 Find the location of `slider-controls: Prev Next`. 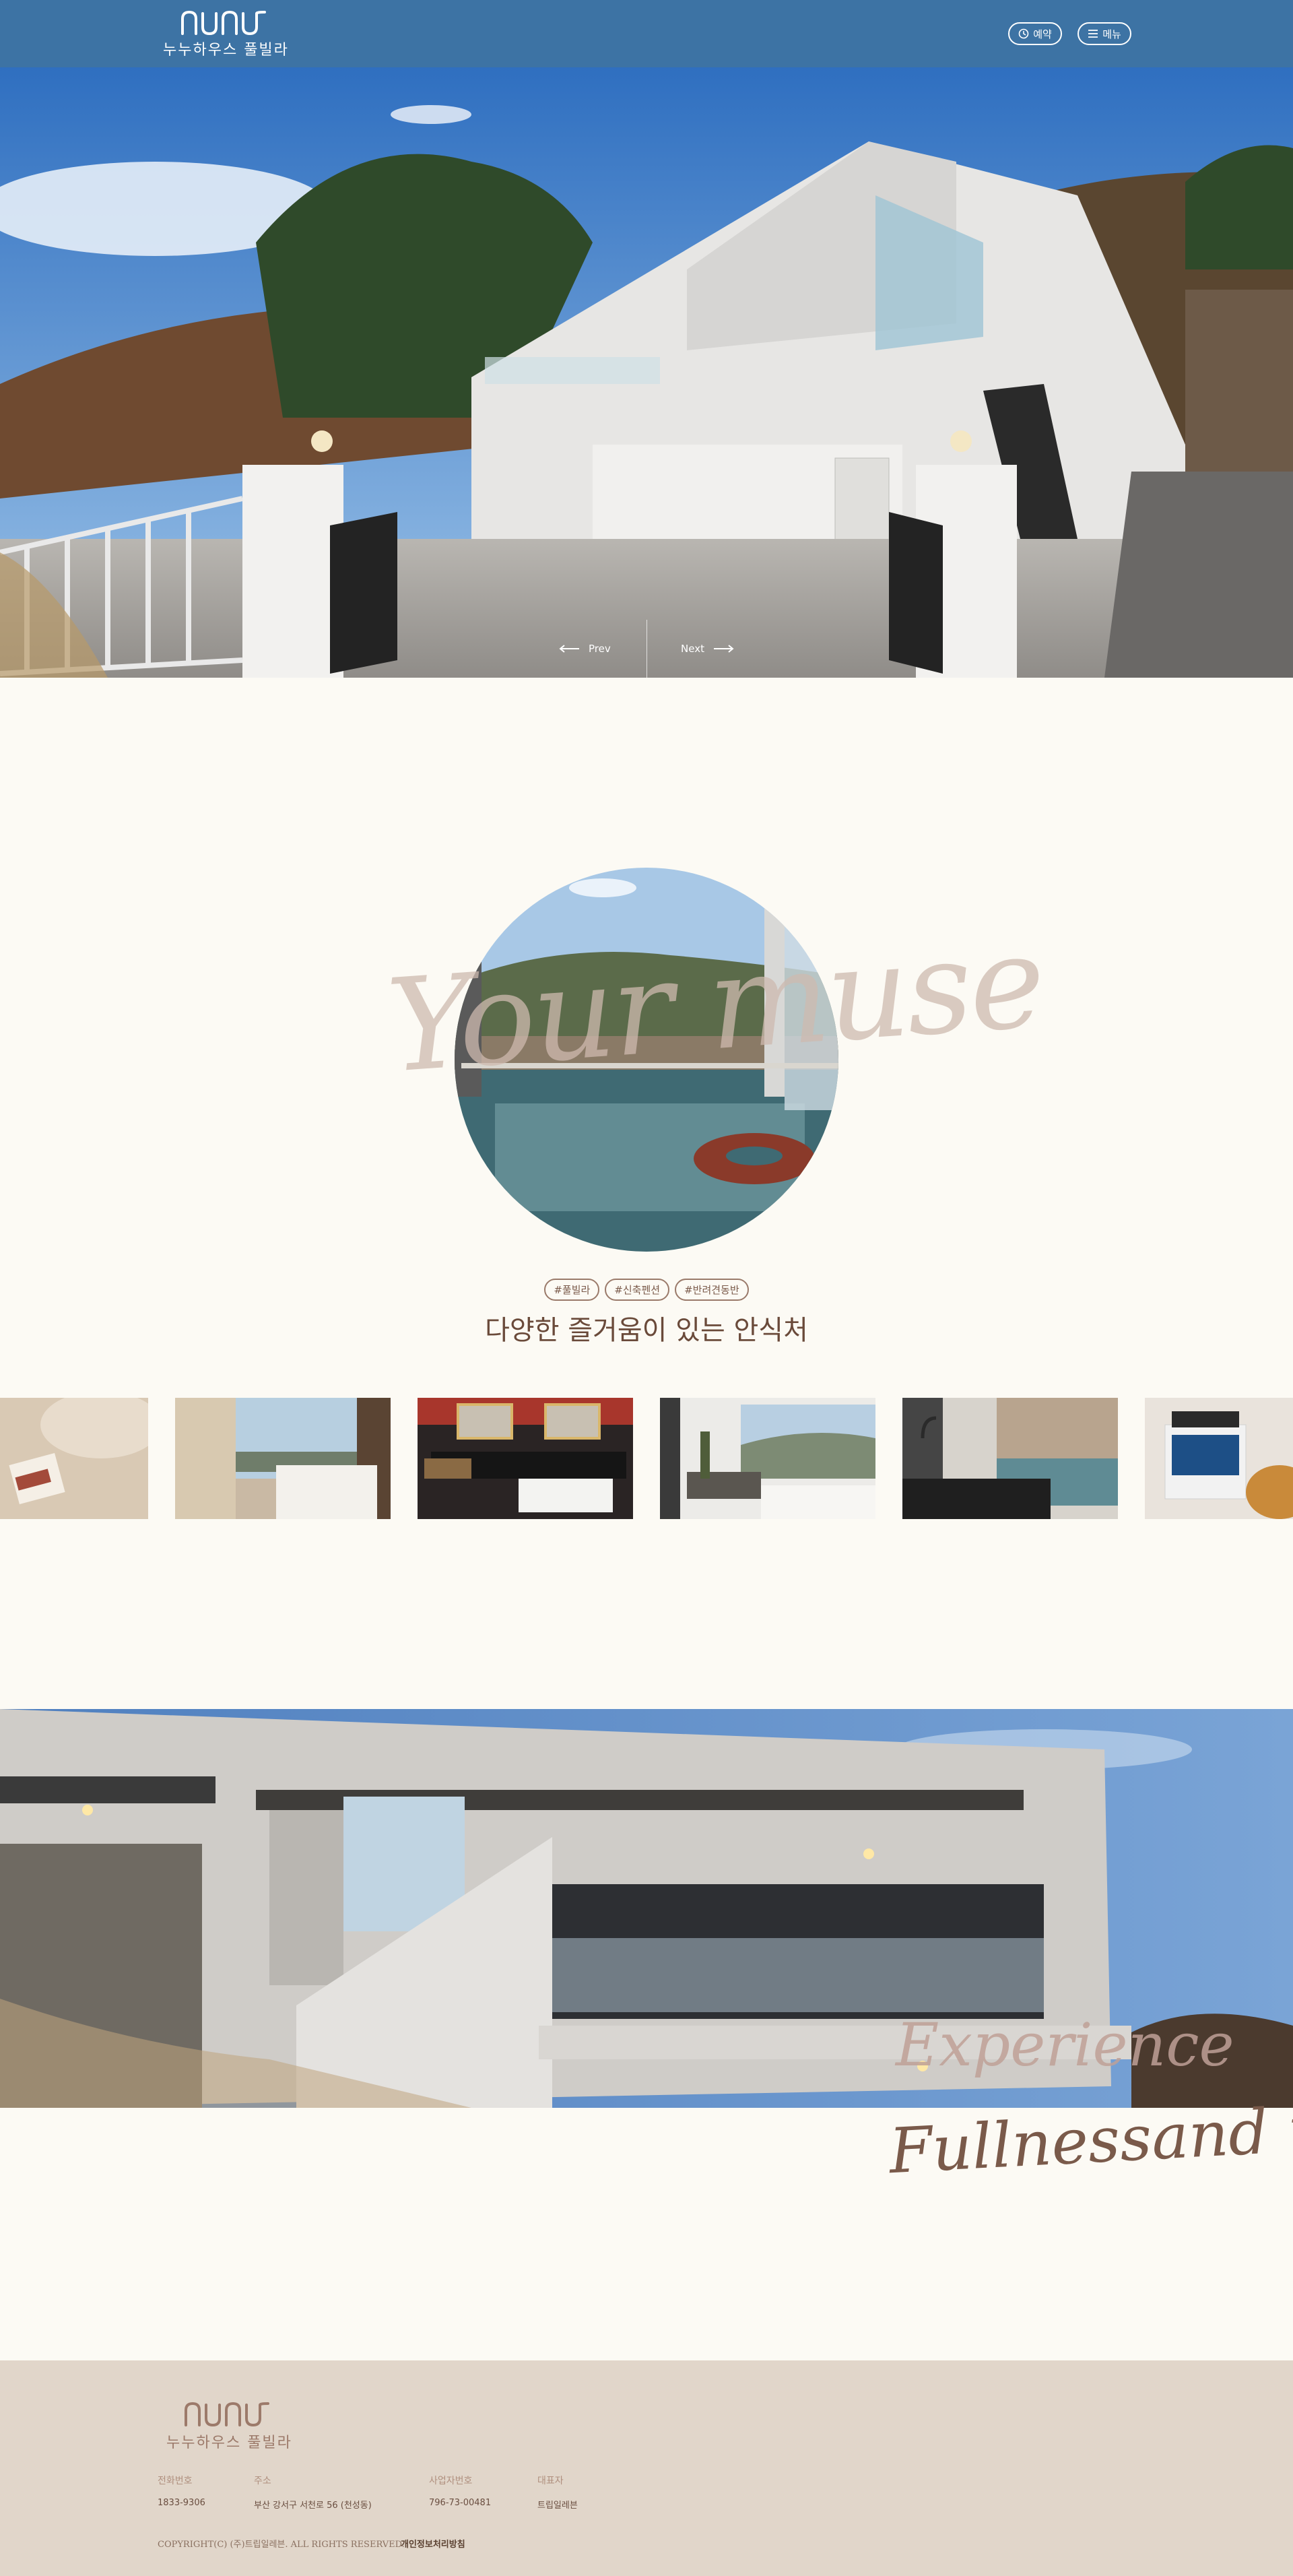

slider-controls: Prev Next is located at coordinates (646, 649).